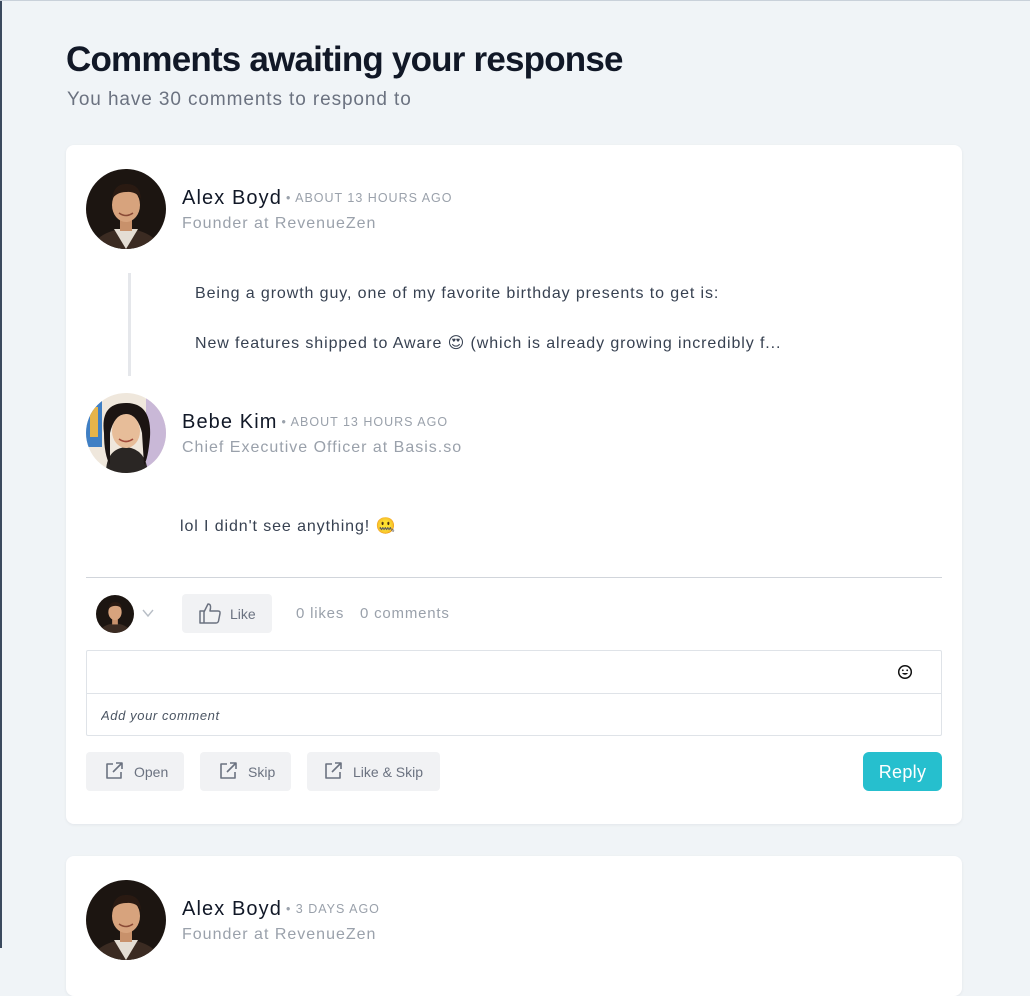 The image size is (1030, 996). I want to click on skip-button-label: Skip, so click(262, 772).